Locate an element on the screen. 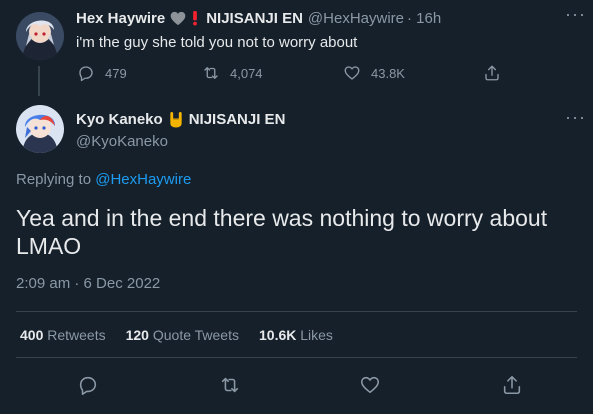 Image resolution: width=593 pixels, height=414 pixels. reply-button is located at coordinates (88, 387).